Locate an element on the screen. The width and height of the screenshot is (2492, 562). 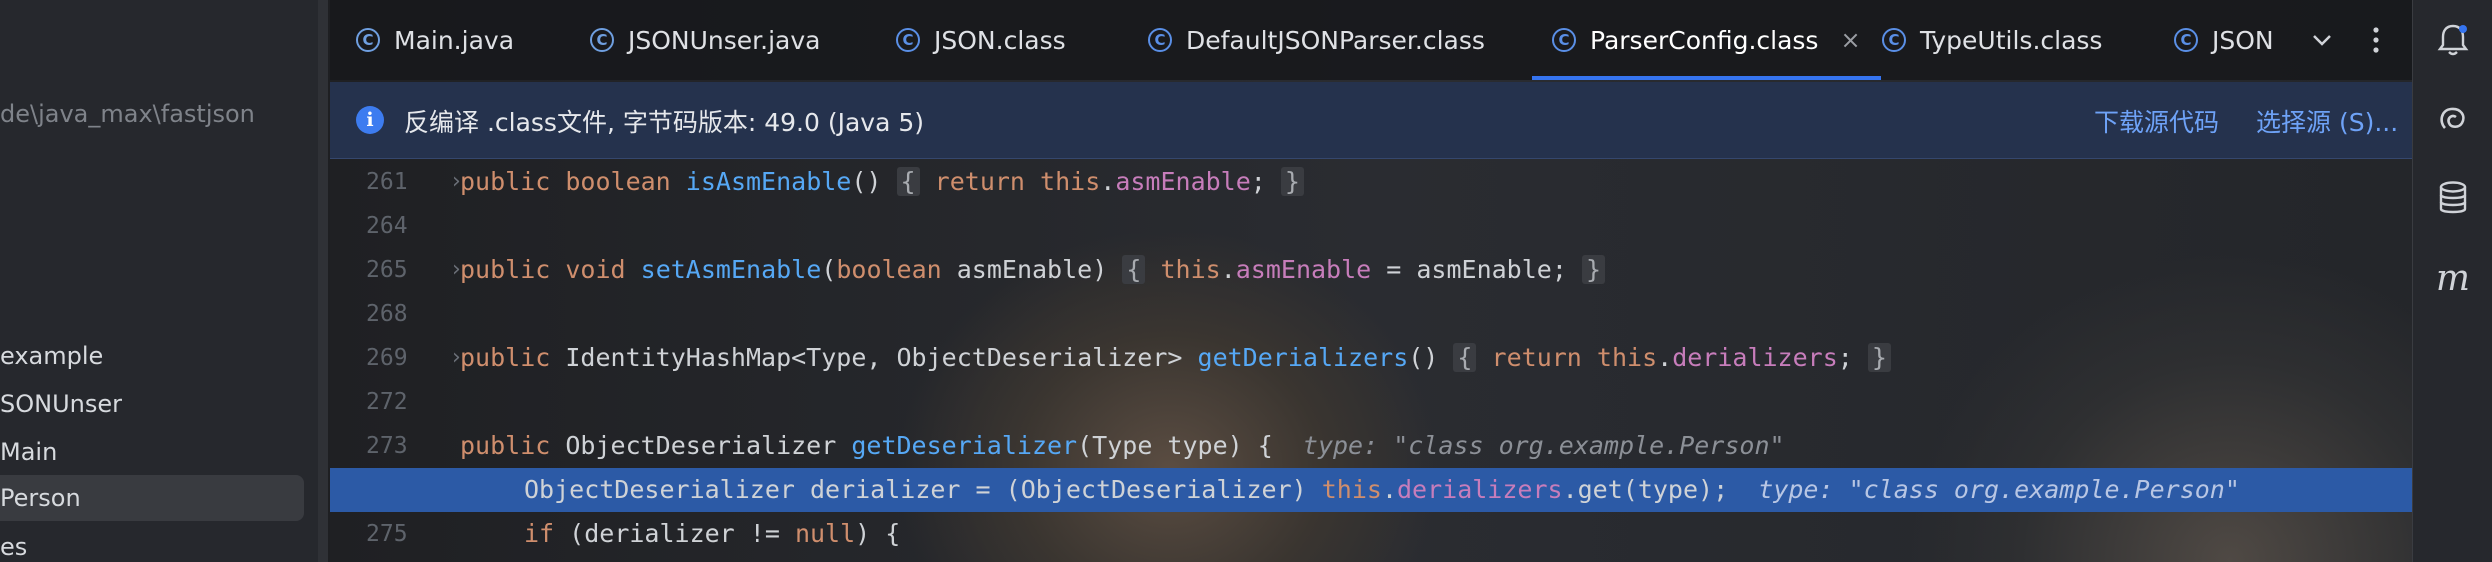
line-number: 273 is located at coordinates (387, 446).